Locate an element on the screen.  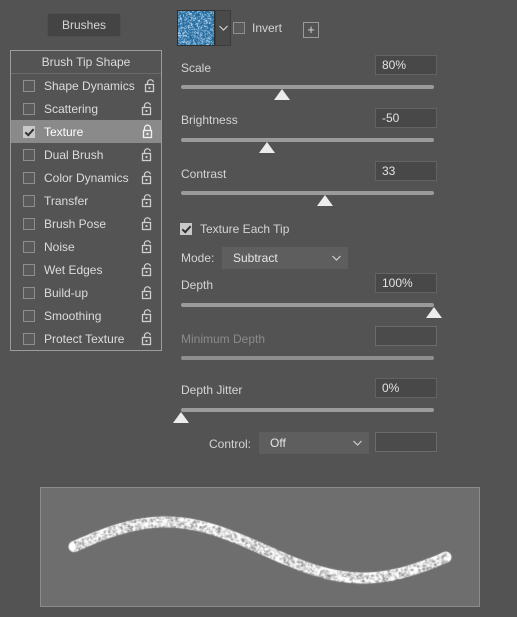
scale-value-field: 80% is located at coordinates (406, 65).